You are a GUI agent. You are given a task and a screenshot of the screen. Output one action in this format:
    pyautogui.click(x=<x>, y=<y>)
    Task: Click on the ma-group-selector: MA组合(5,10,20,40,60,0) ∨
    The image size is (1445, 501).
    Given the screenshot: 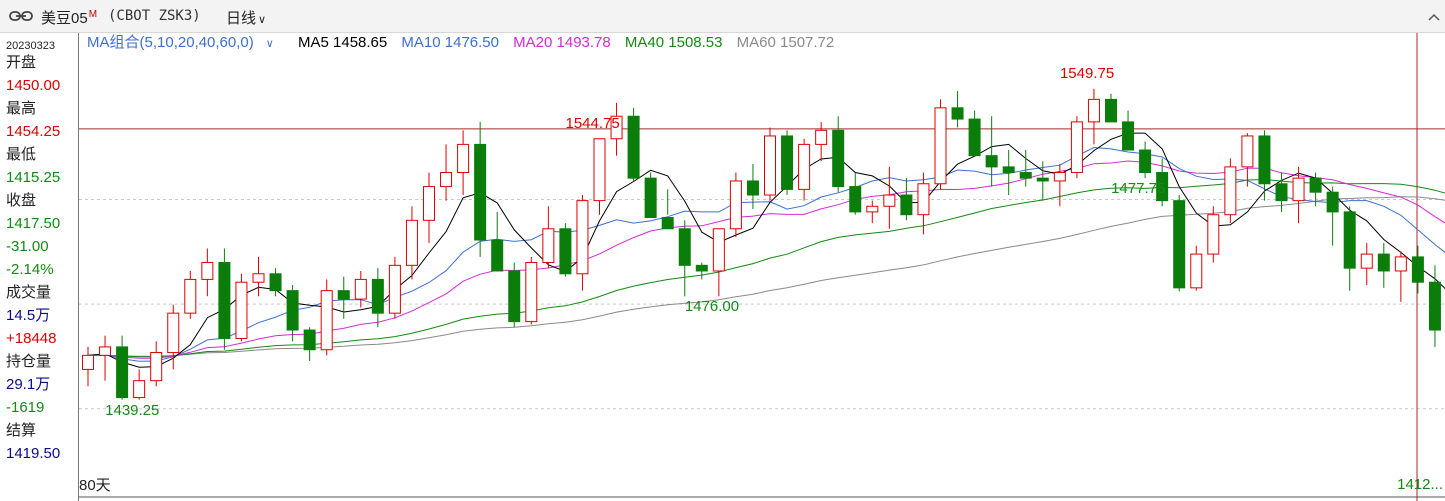 What is the action you would take?
    pyautogui.click(x=185, y=42)
    